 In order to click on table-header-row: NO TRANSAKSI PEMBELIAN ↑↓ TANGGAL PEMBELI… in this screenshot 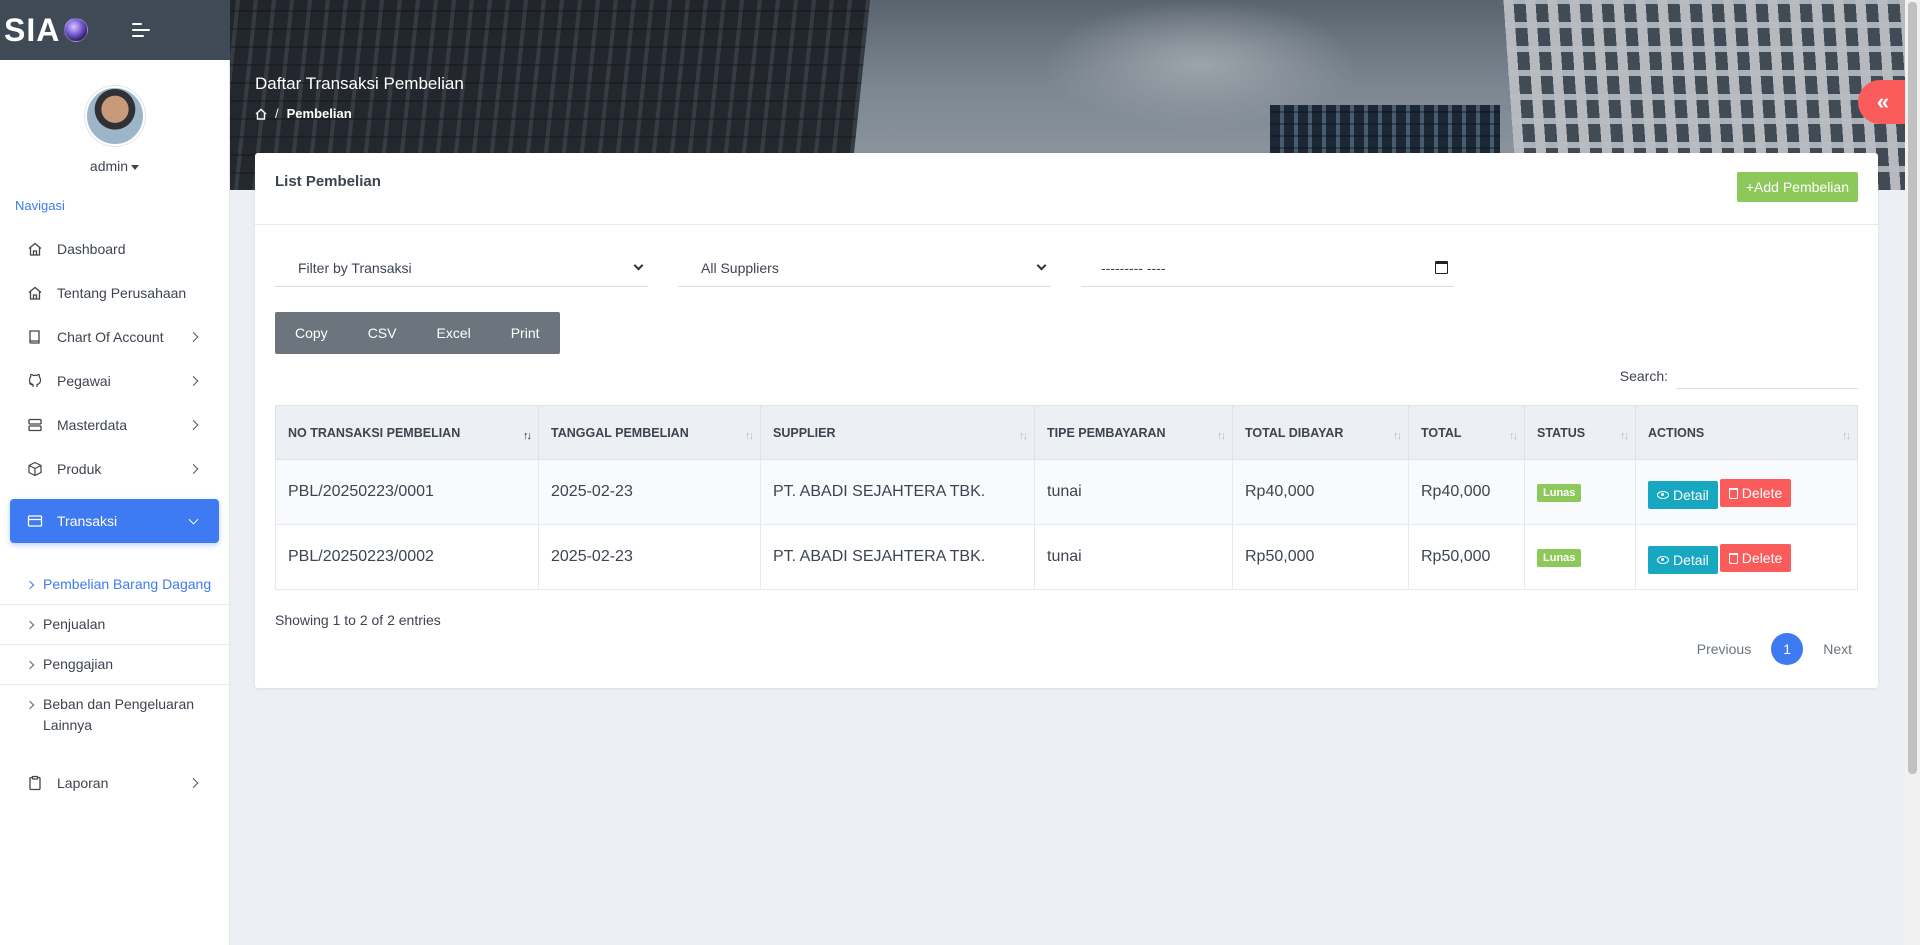, I will do `click(1066, 432)`.